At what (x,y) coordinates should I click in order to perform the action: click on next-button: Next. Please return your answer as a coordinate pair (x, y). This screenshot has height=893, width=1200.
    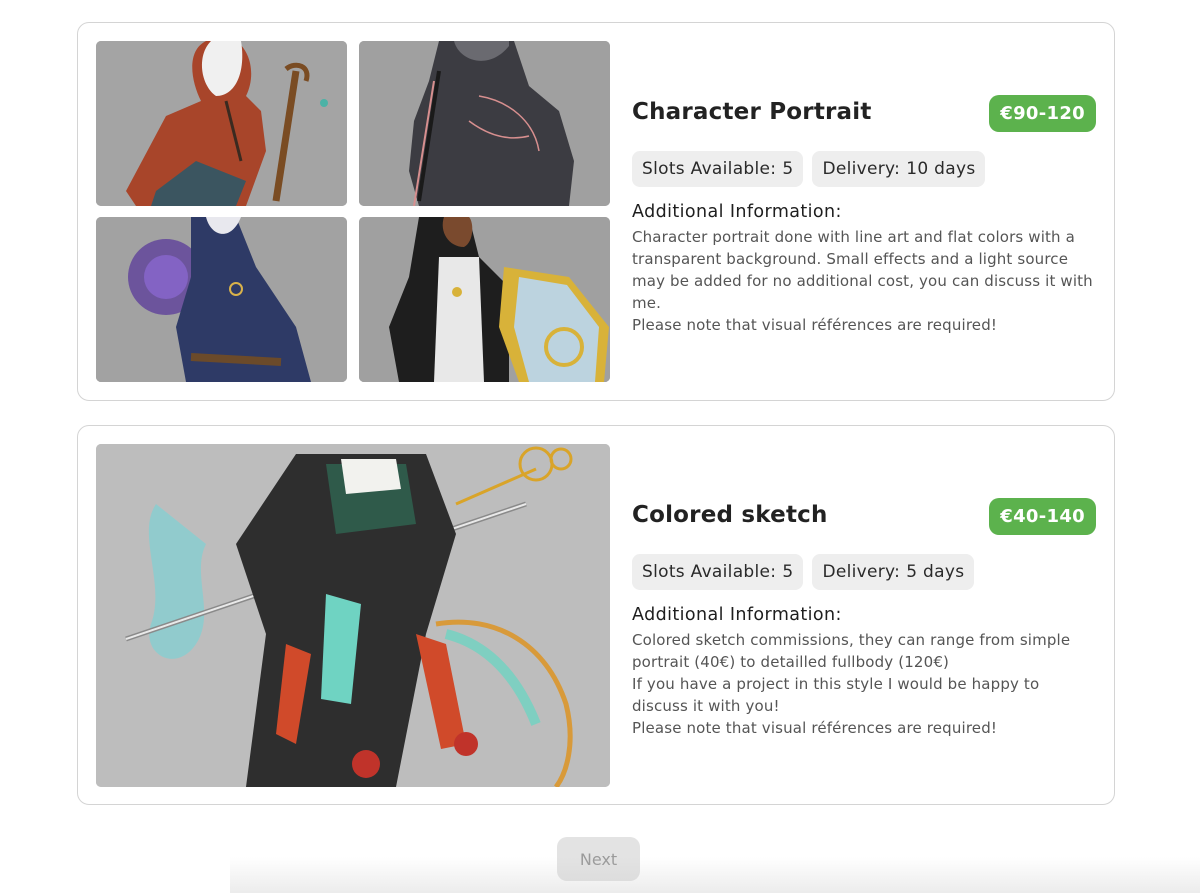
    Looking at the image, I should click on (598, 859).